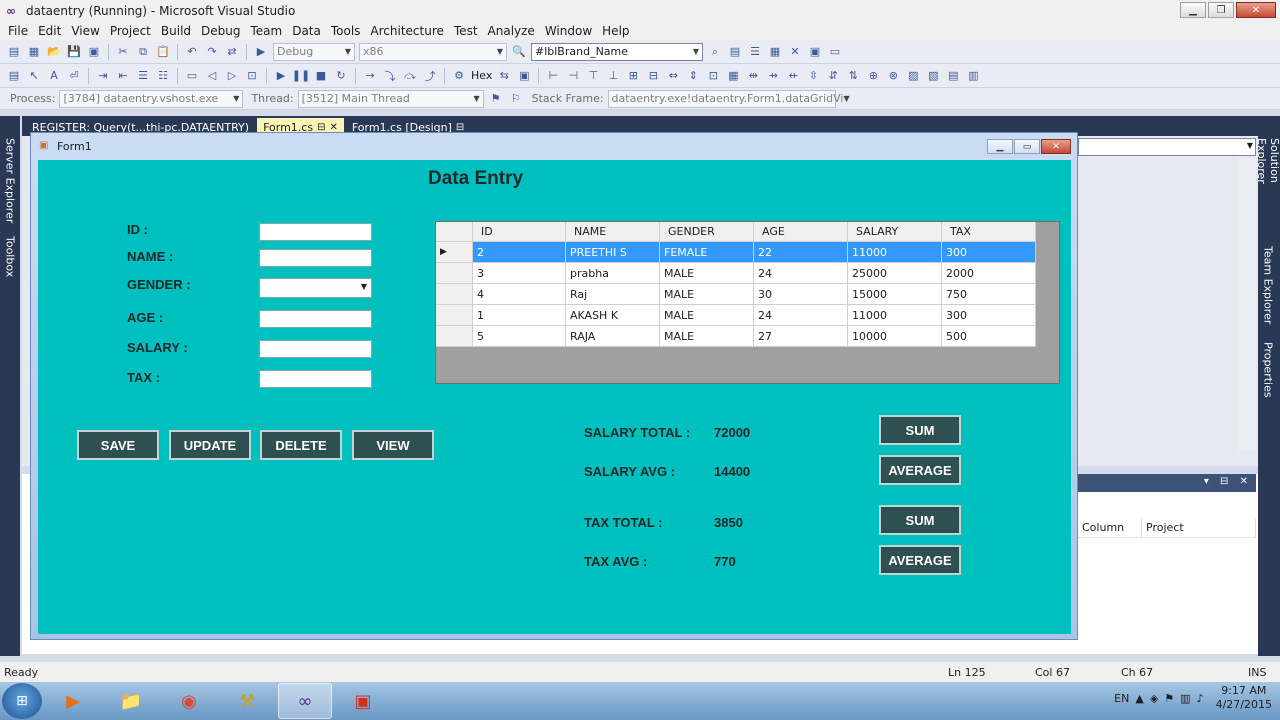 This screenshot has height=720, width=1280. What do you see at coordinates (22, 701) in the screenshot?
I see `start-button: ⊞` at bounding box center [22, 701].